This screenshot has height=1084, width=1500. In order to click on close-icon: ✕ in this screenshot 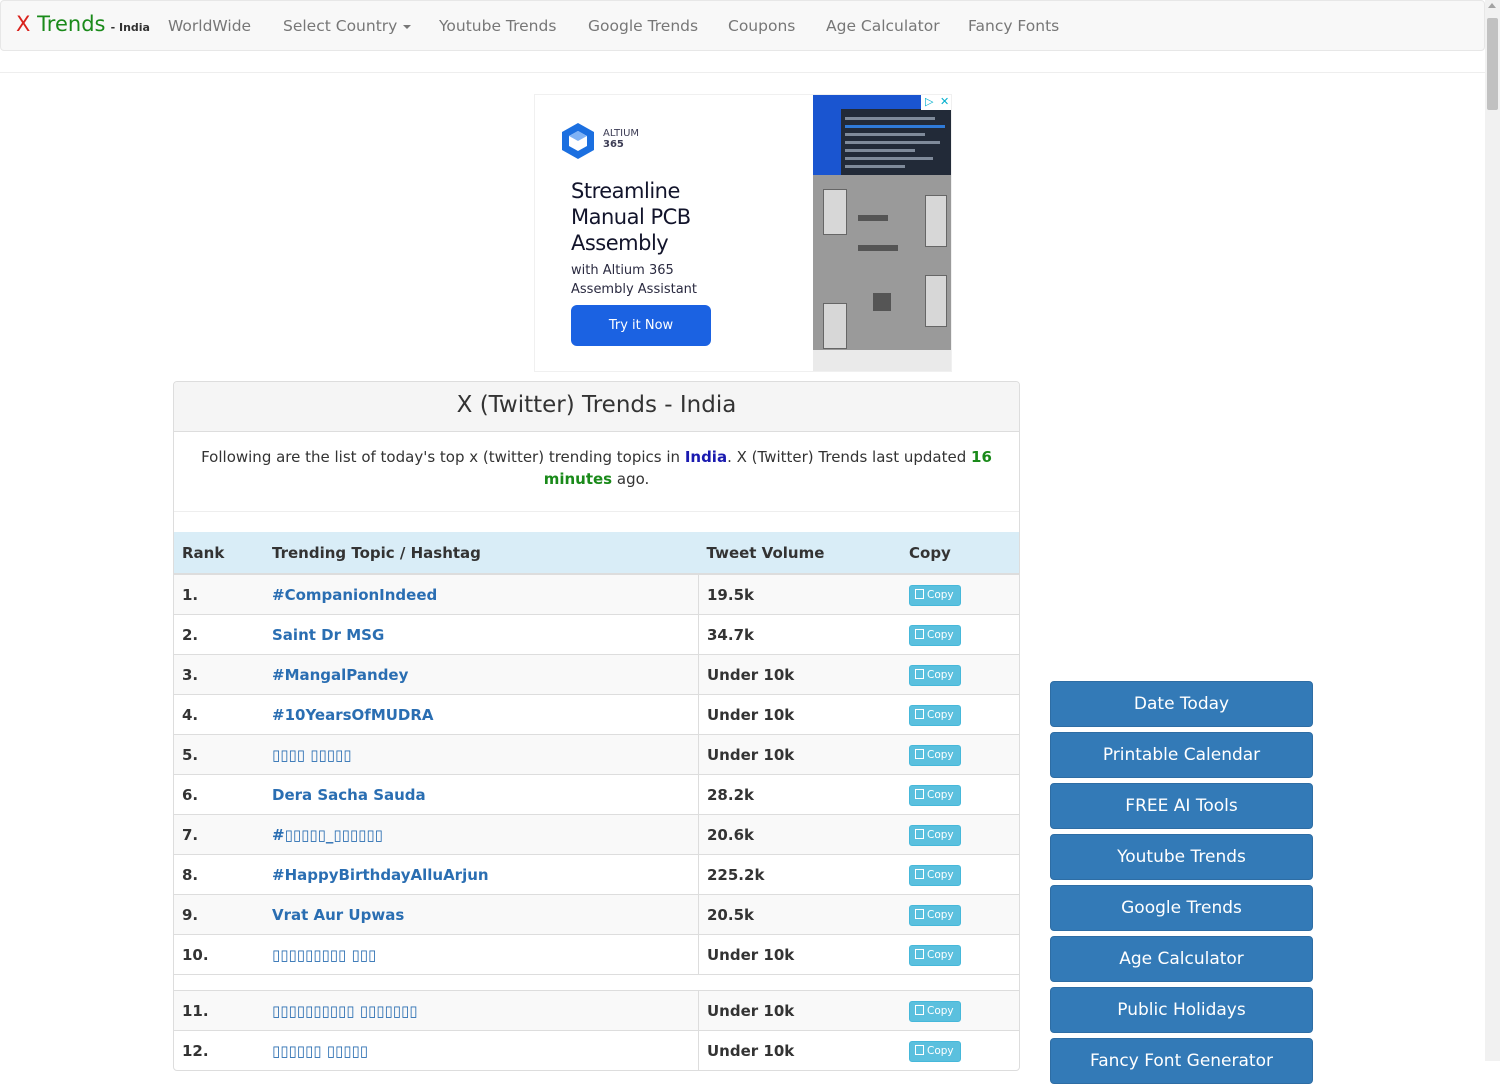, I will do `click(944, 101)`.